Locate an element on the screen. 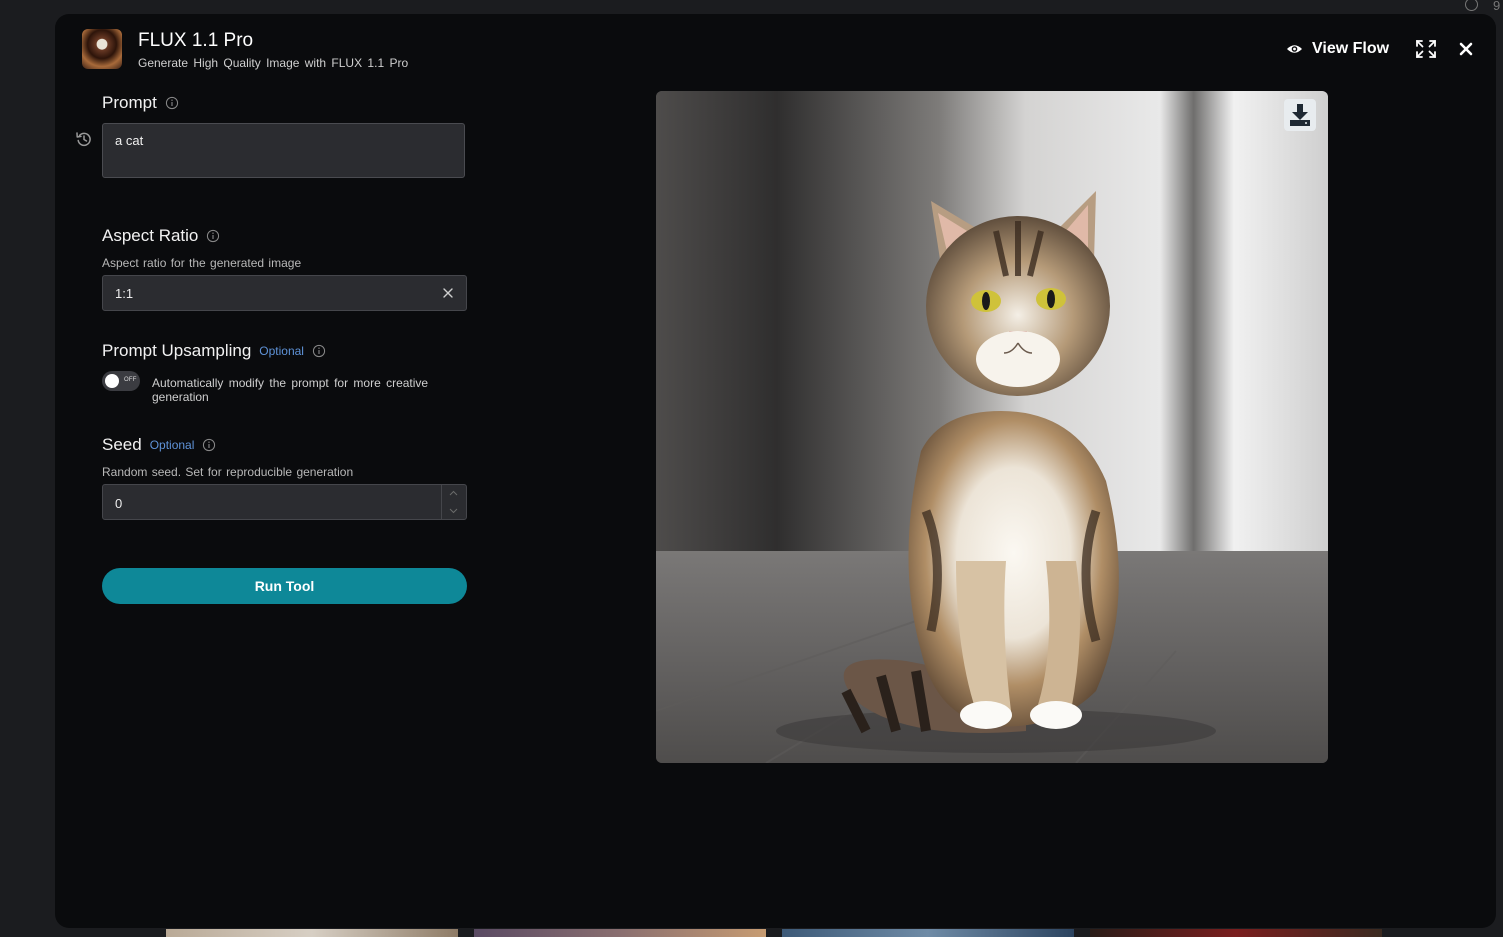 Image resolution: width=1503 pixels, height=937 pixels. tool-title: FLUX 1.1 Pro is located at coordinates (196, 40).